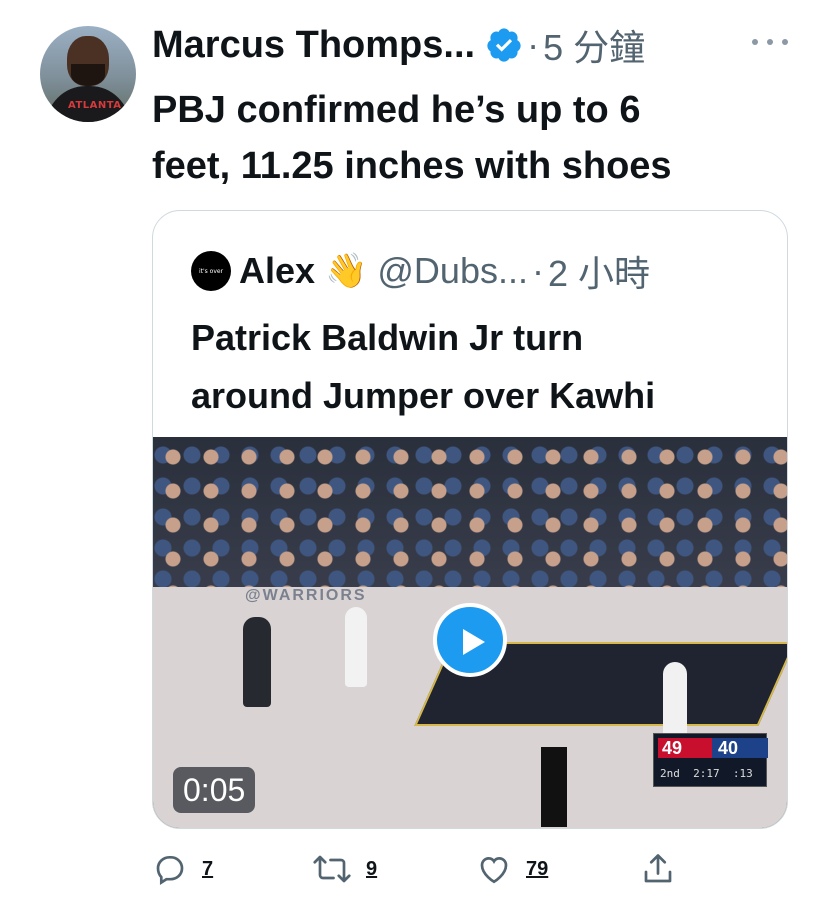  I want to click on video-crowd, so click(470, 522).